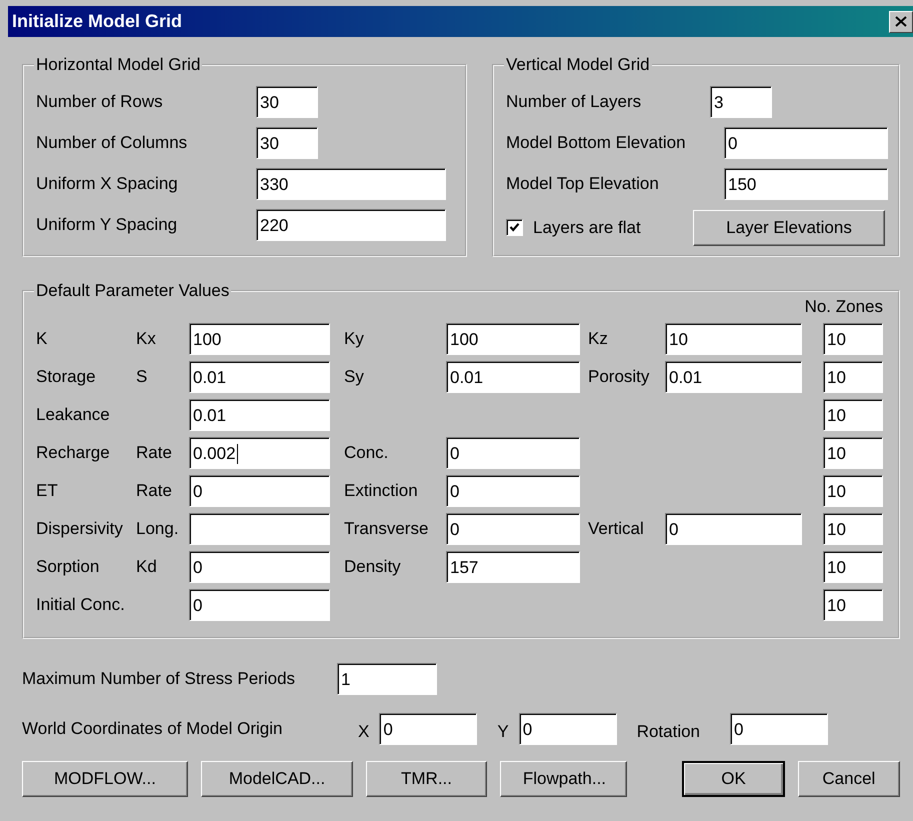  What do you see at coordinates (158, 529) in the screenshot?
I see `parameter-label: Long.` at bounding box center [158, 529].